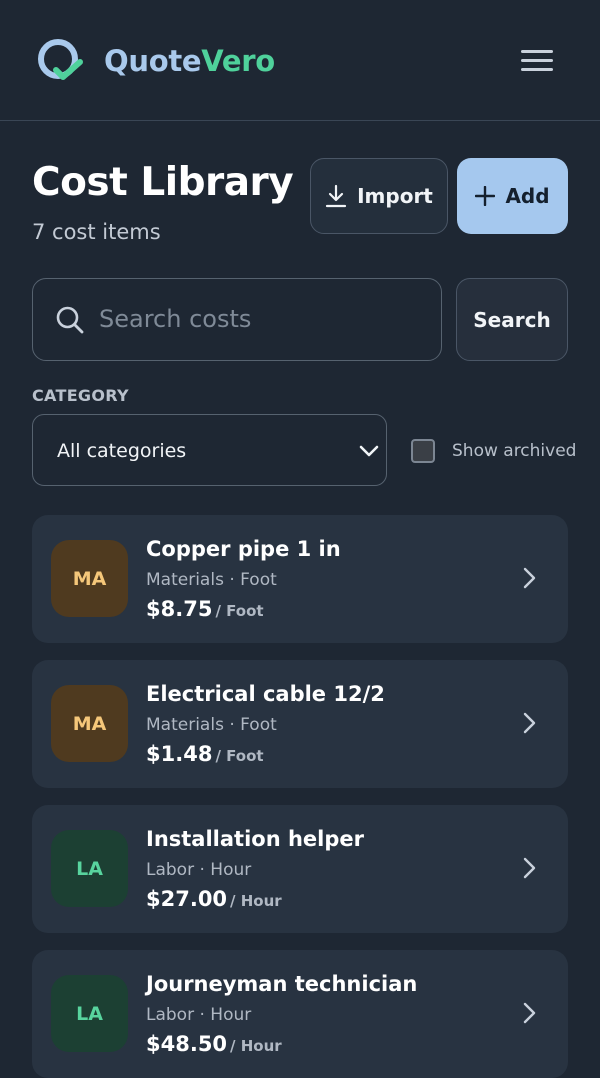 Image resolution: width=600 pixels, height=1078 pixels. I want to click on price-value: $1.48, so click(179, 754).